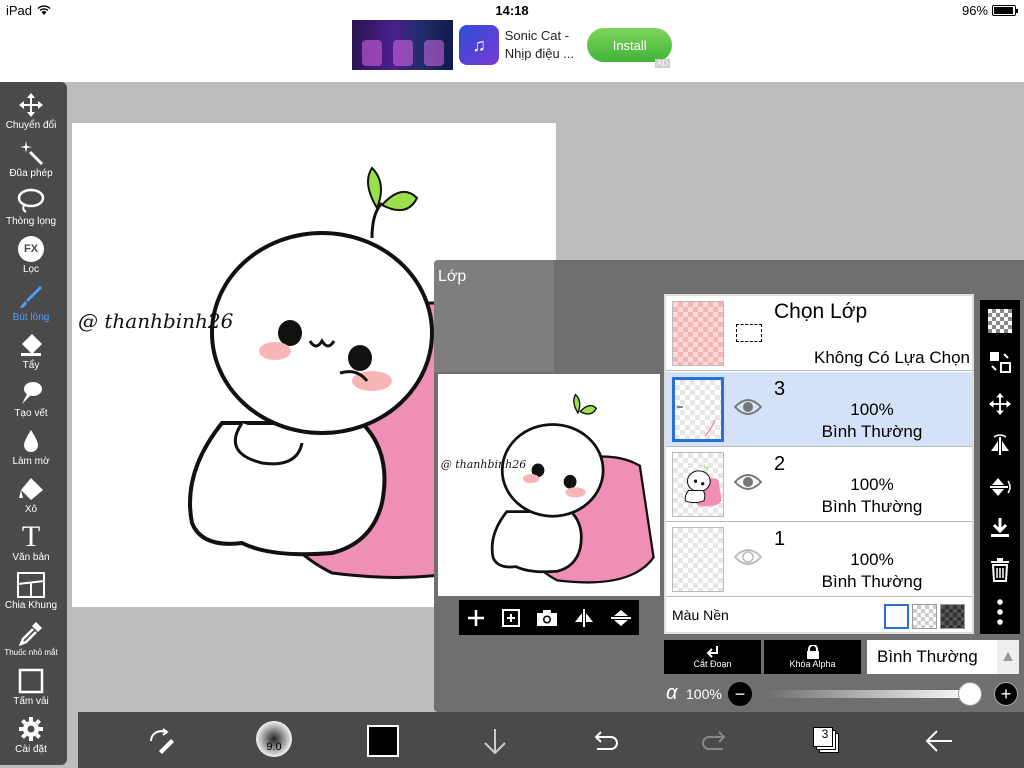  What do you see at coordinates (31, 306) in the screenshot?
I see `tool-brush: Bút lông` at bounding box center [31, 306].